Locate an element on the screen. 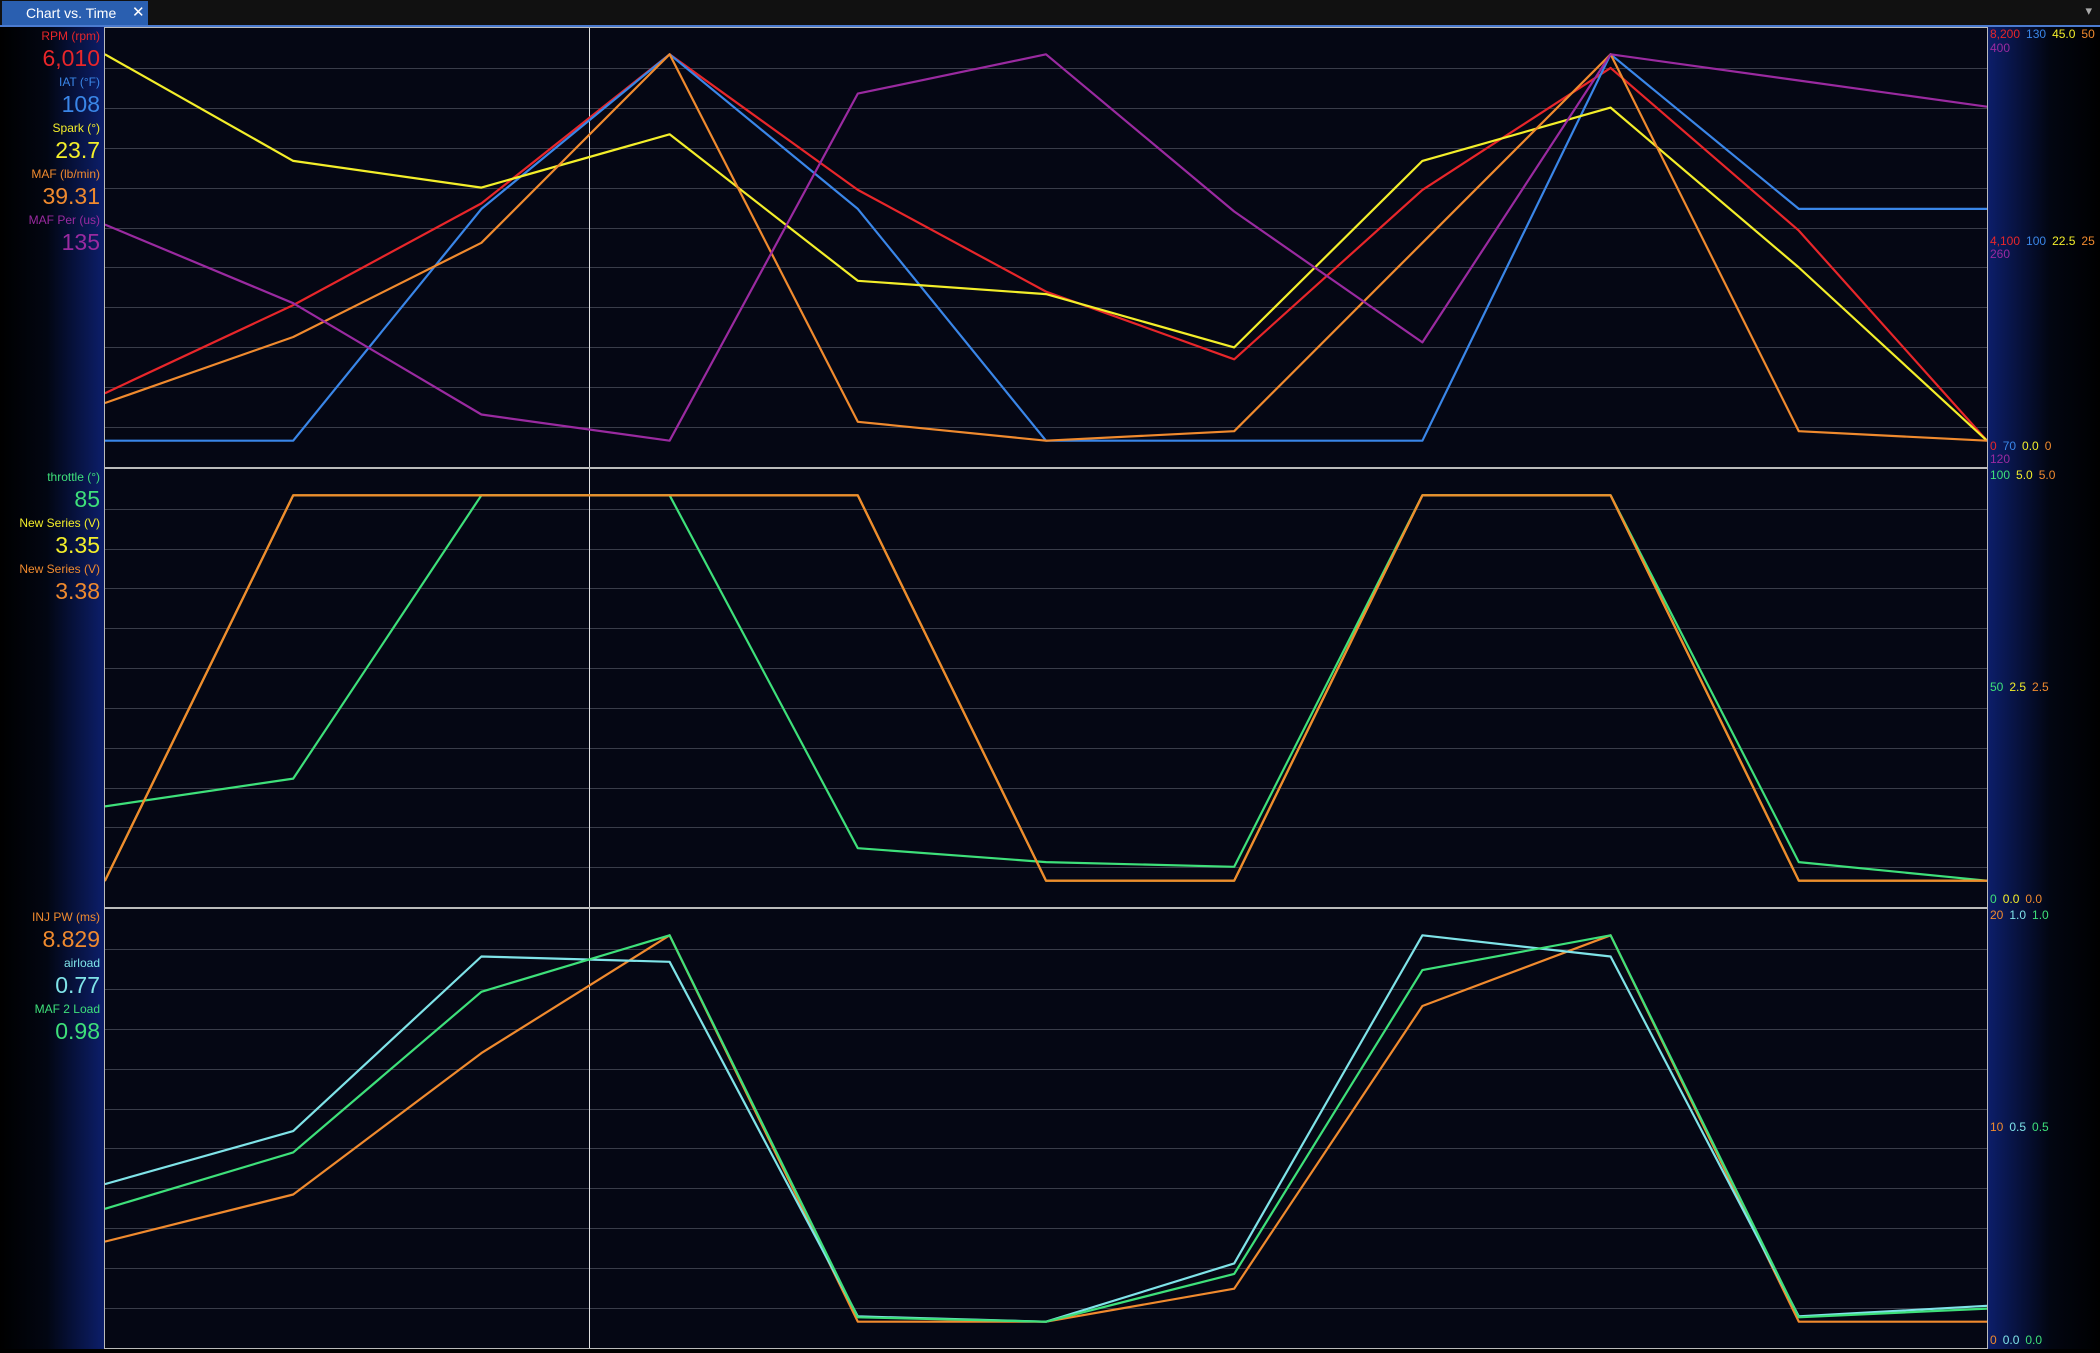 The height and width of the screenshot is (1353, 2100). close-icon: ✕ is located at coordinates (138, 13).